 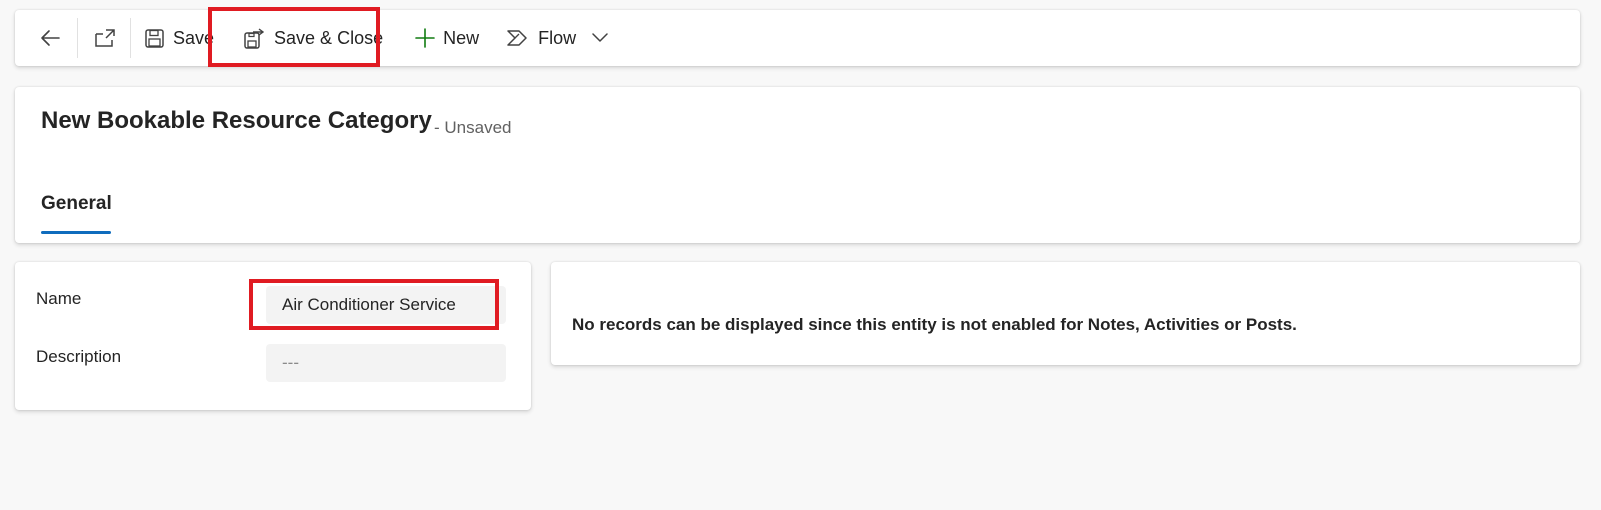 I want to click on flow-button: Flow, so click(x=557, y=38).